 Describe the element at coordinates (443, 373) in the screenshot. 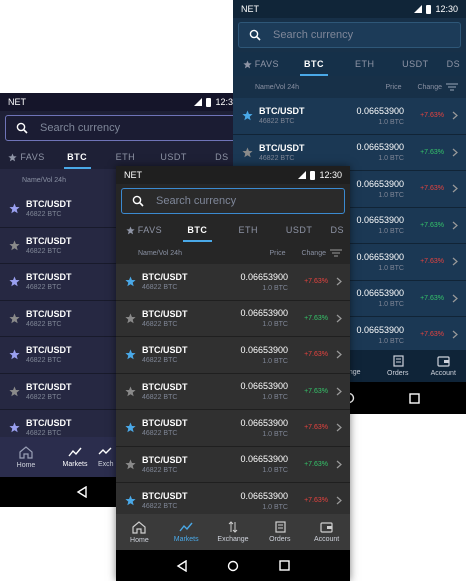

I see `nav-account-label: Account` at that location.